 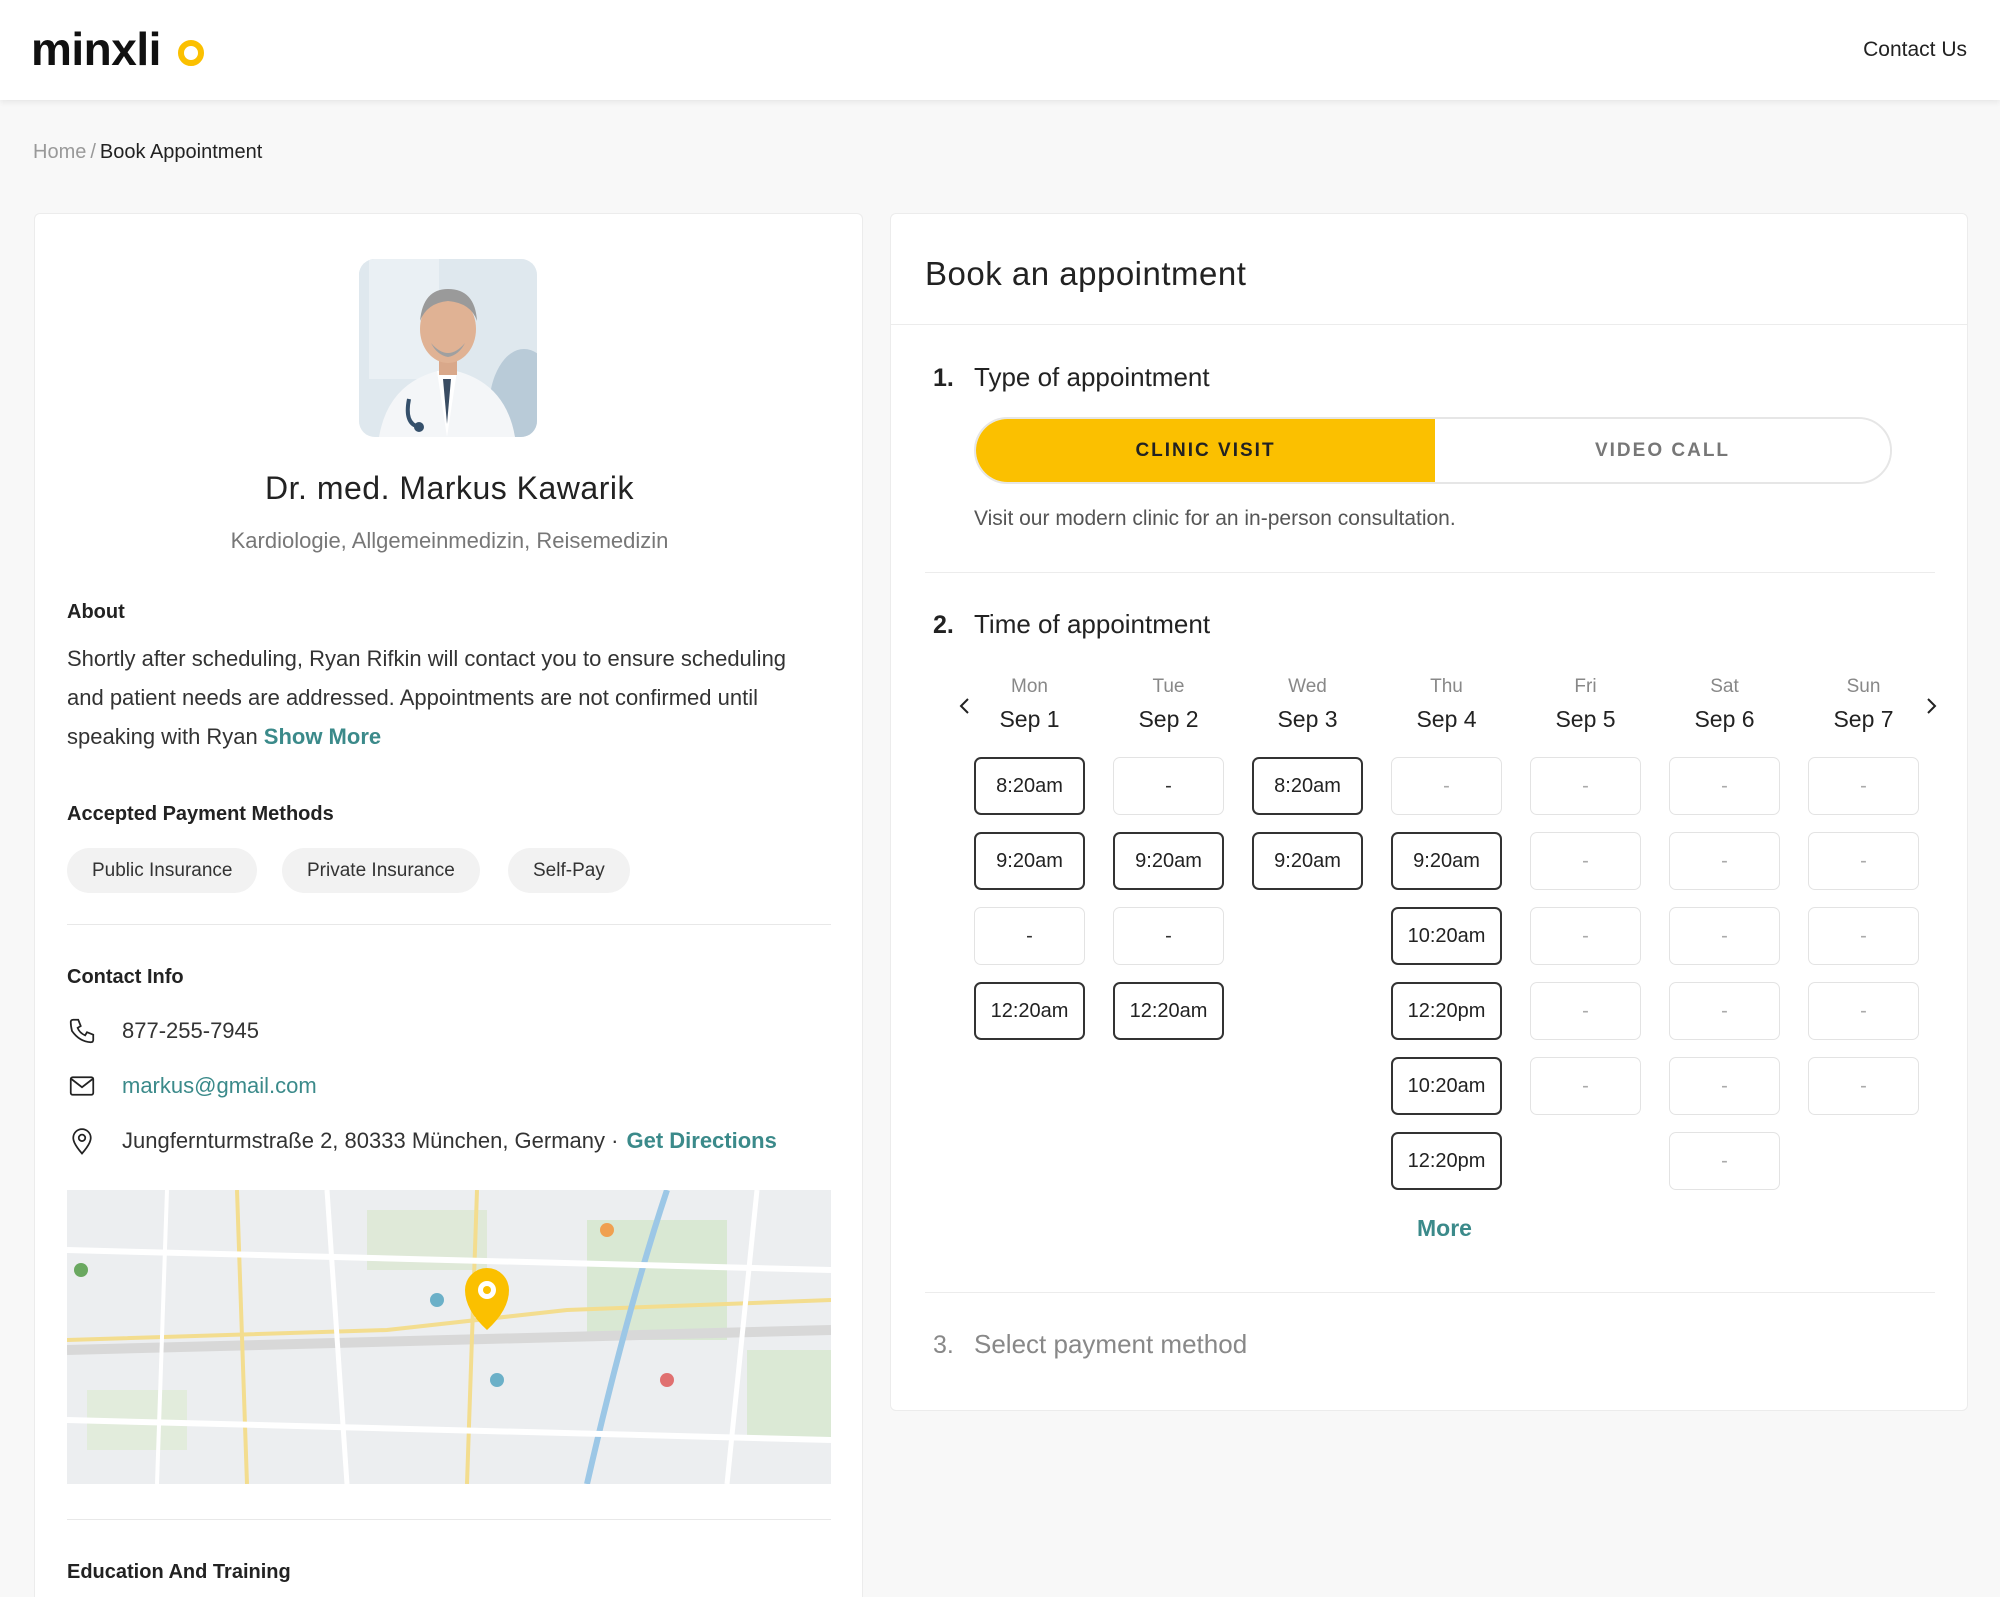 What do you see at coordinates (179, 1572) in the screenshot?
I see `education-heading: Education And Training` at bounding box center [179, 1572].